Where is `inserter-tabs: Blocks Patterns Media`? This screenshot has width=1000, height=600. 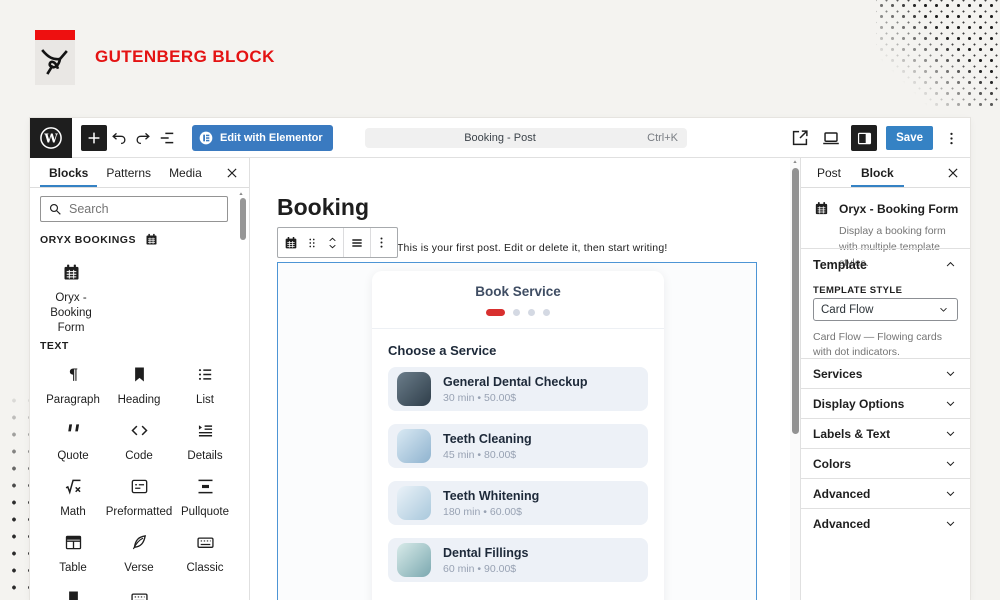
inserter-tabs: Blocks Patterns Media is located at coordinates (139, 173).